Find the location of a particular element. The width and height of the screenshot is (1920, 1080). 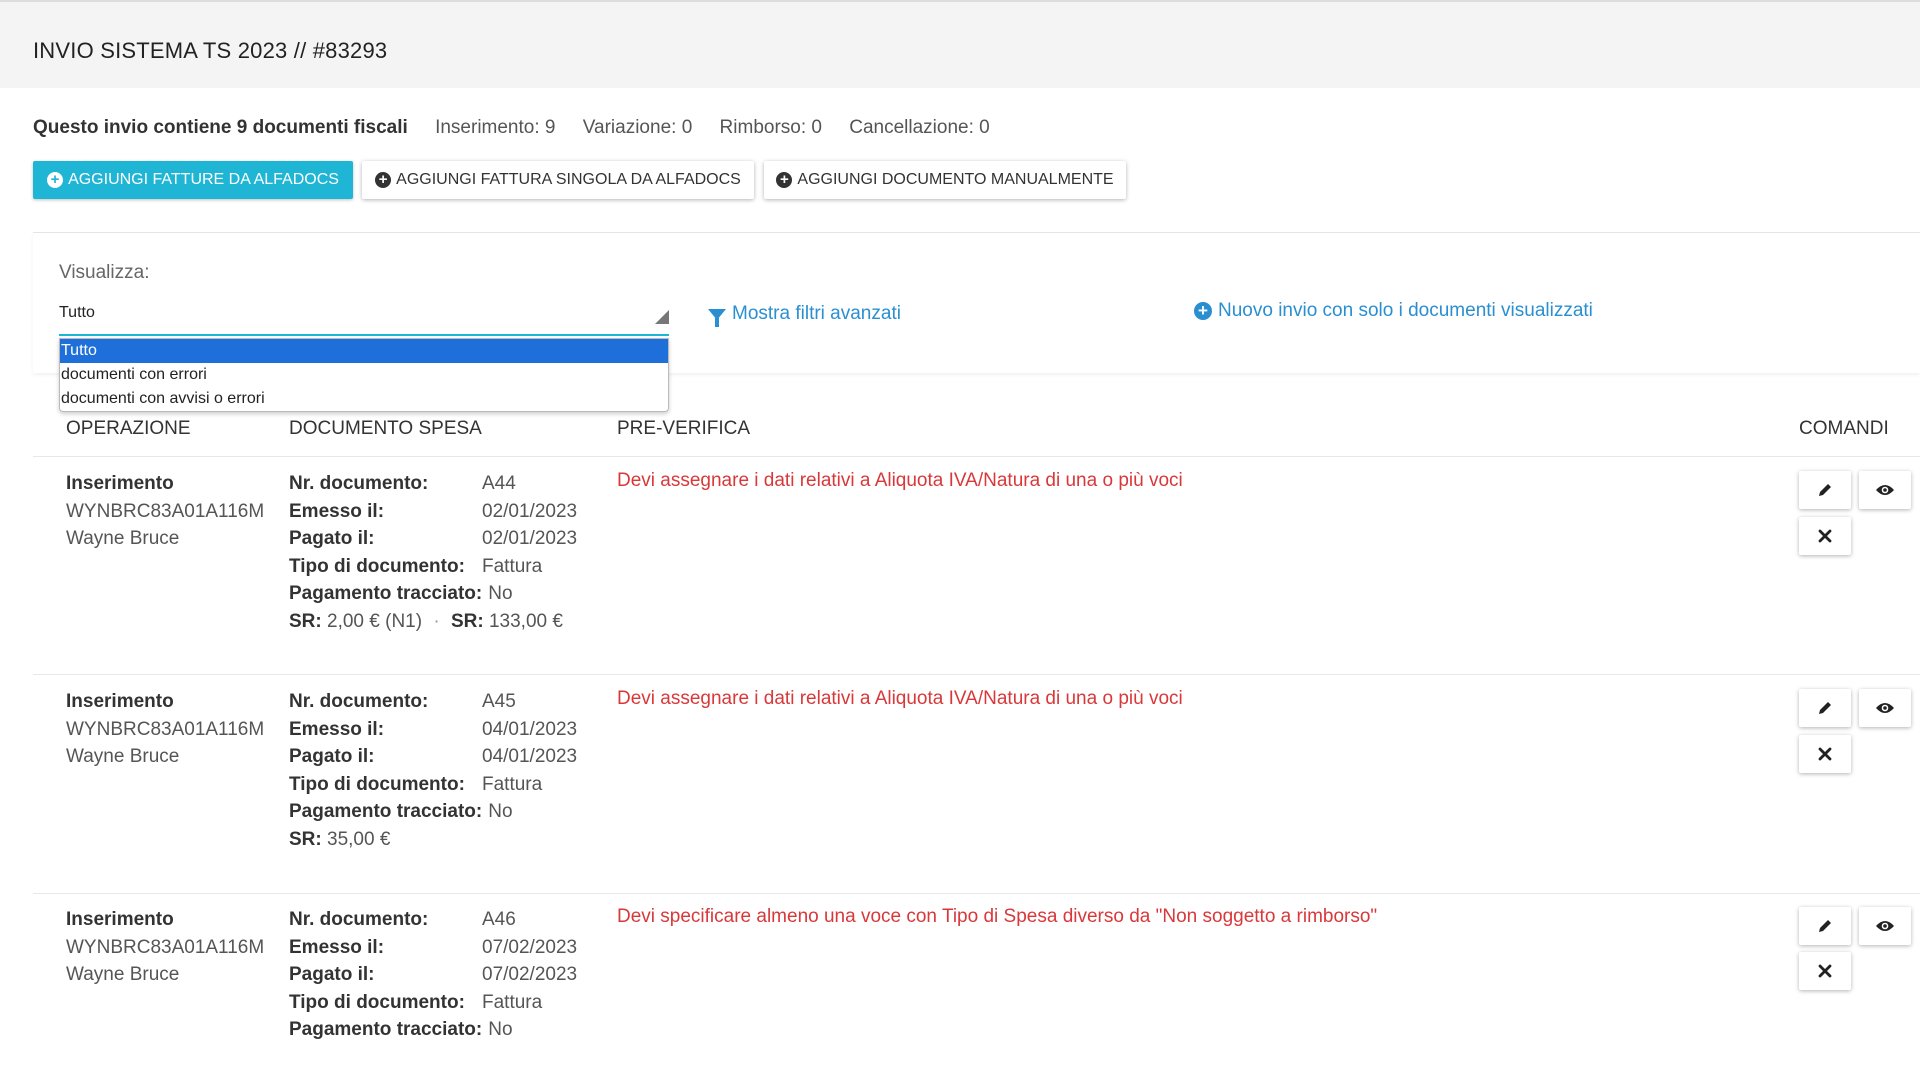

paid-date: 02/01/2023 is located at coordinates (530, 538).